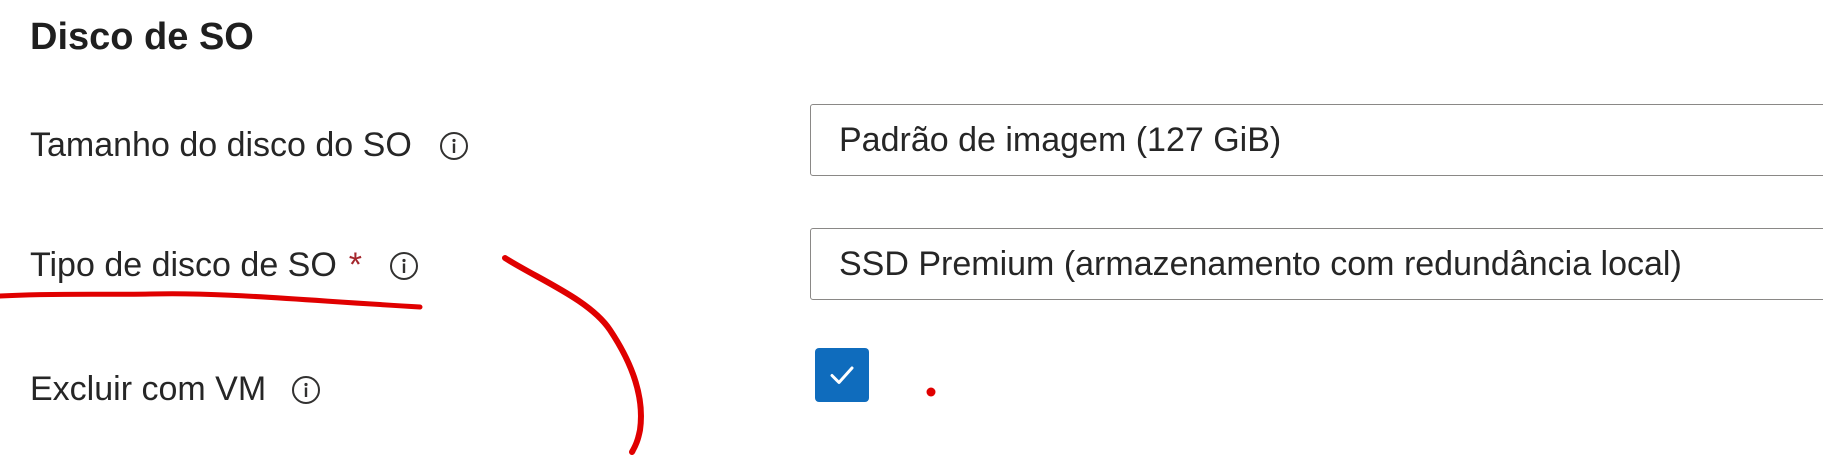 Image resolution: width=1823 pixels, height=455 pixels. I want to click on os-disk-size-label: Tamanho do disco do SO, so click(221, 145).